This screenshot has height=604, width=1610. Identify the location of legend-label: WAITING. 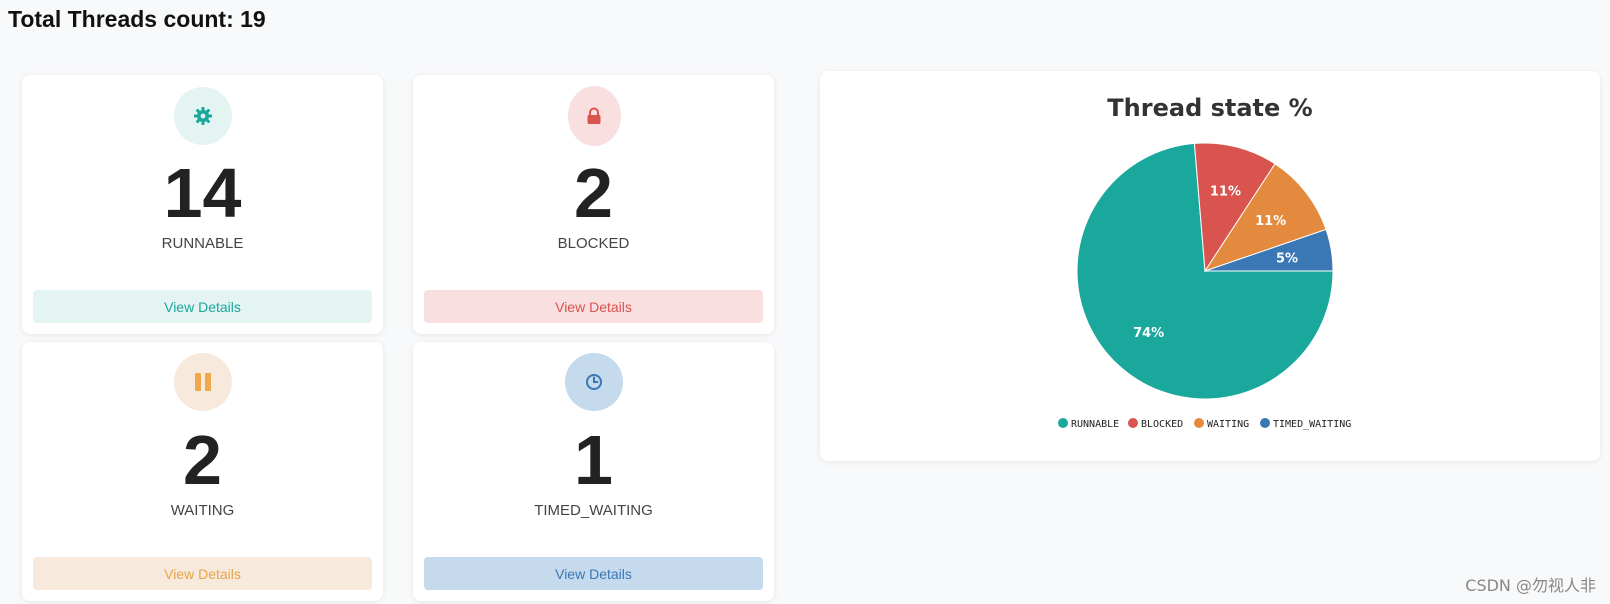
(1228, 424).